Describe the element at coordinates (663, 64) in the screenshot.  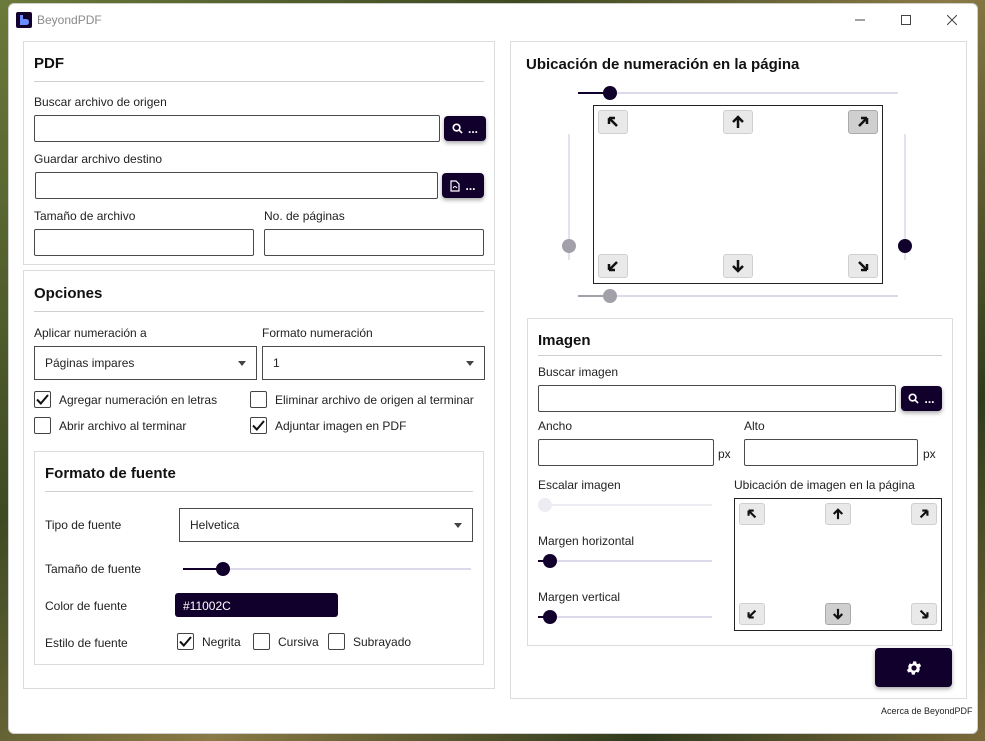
I see `numbering-position-title: Ubicación de numeración en la página` at that location.